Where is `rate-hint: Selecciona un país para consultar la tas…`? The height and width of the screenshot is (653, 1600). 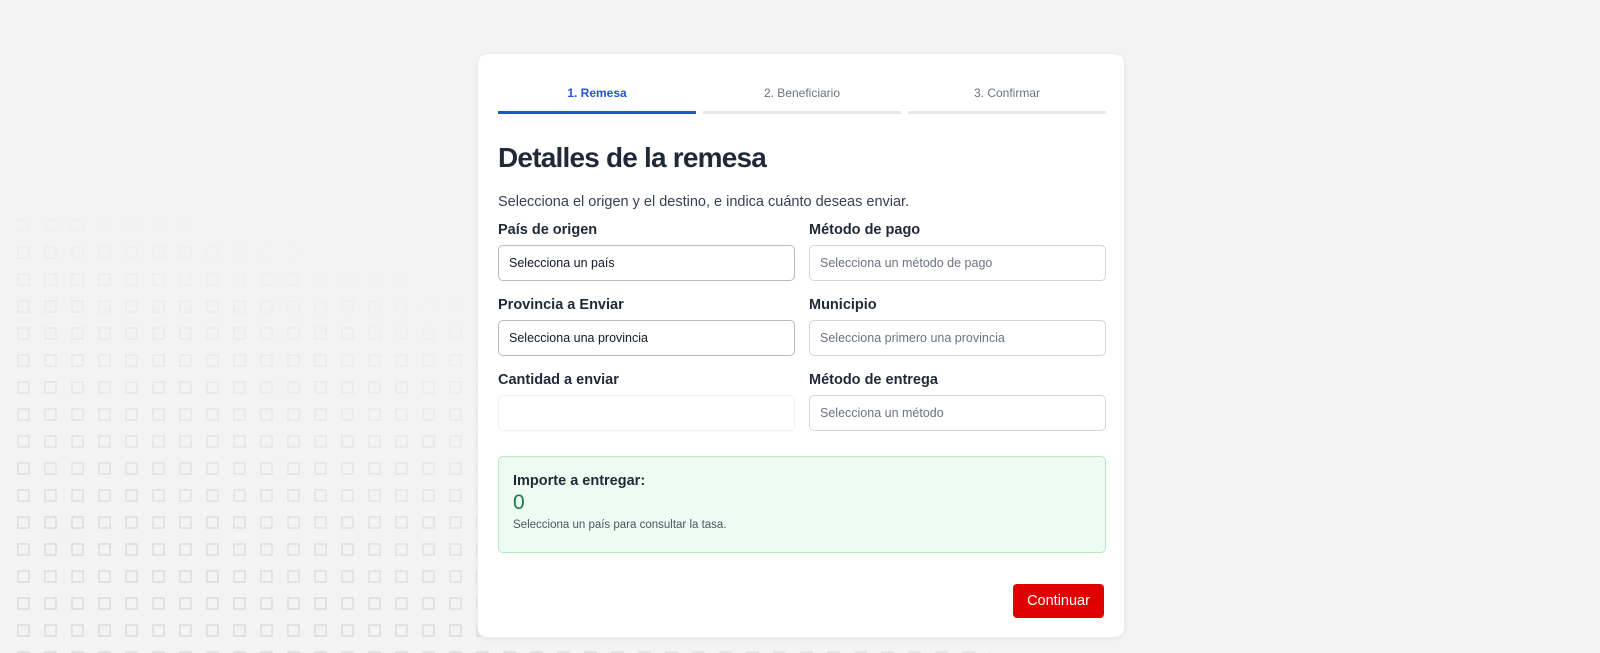
rate-hint: Selecciona un país para consultar la tas… is located at coordinates (620, 525).